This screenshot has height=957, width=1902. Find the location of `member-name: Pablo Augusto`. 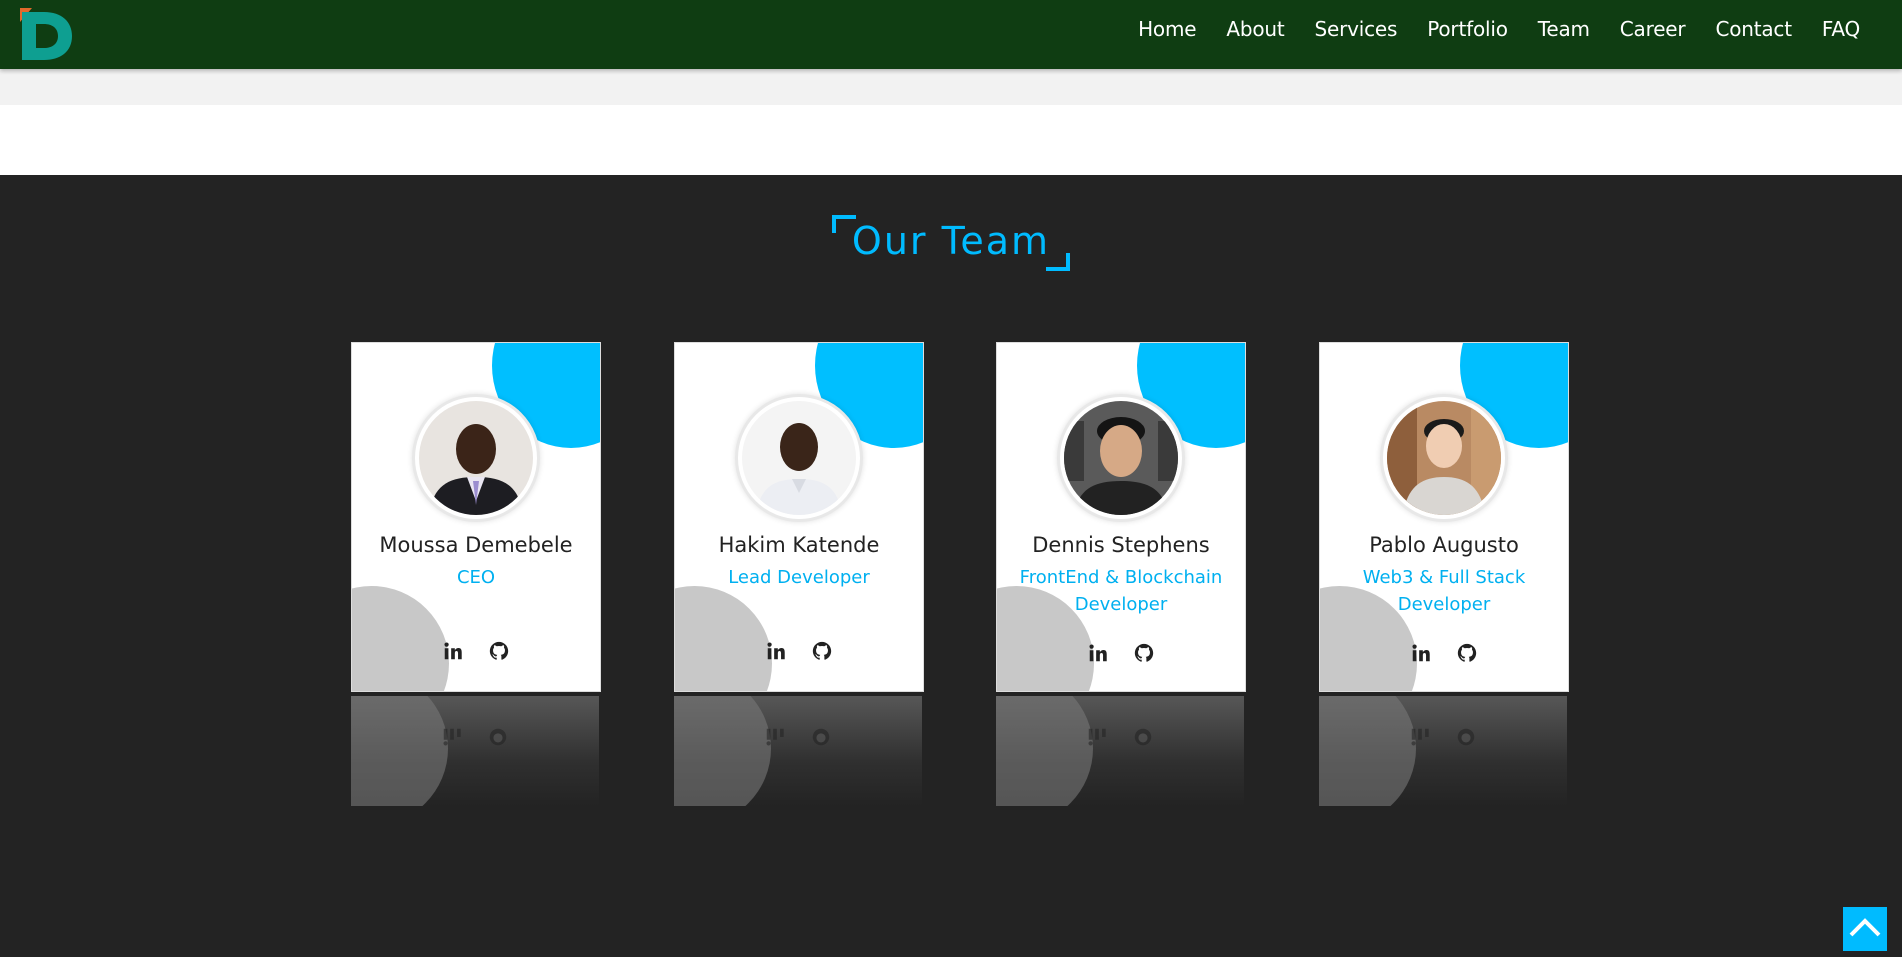

member-name: Pablo Augusto is located at coordinates (1444, 545).